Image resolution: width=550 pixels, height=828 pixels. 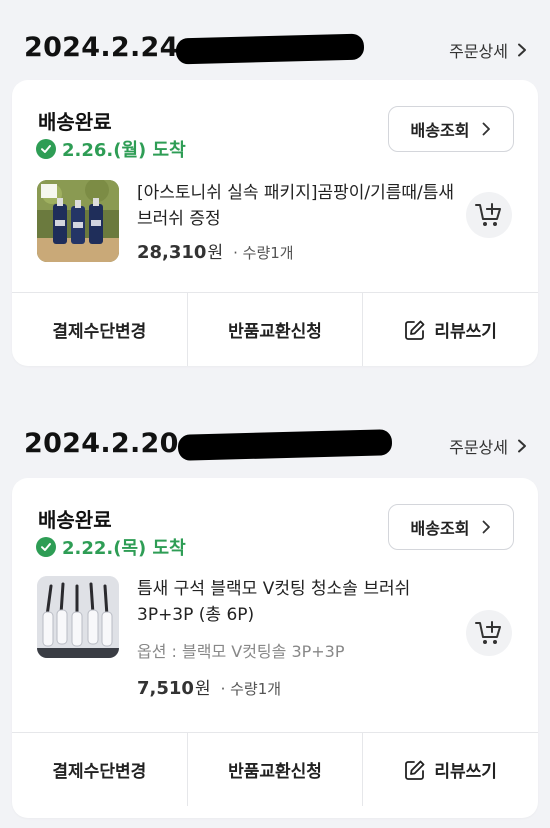 What do you see at coordinates (172, 252) in the screenshot?
I see `product-price: 28,310` at bounding box center [172, 252].